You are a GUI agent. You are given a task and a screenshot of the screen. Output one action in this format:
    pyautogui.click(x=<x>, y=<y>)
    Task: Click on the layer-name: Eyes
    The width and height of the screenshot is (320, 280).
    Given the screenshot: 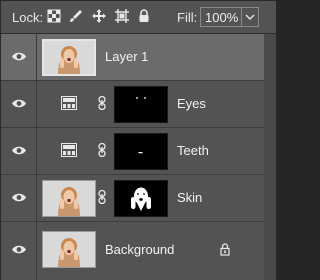 What is the action you would take?
    pyautogui.click(x=191, y=103)
    